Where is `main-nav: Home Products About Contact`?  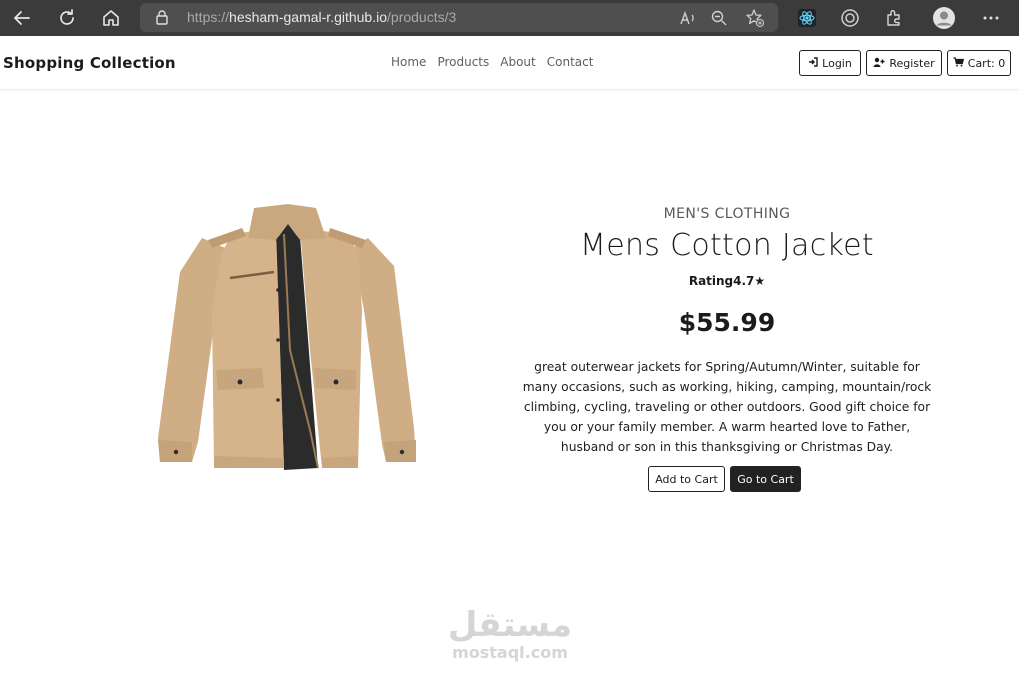 main-nav: Home Products About Contact is located at coordinates (492, 62).